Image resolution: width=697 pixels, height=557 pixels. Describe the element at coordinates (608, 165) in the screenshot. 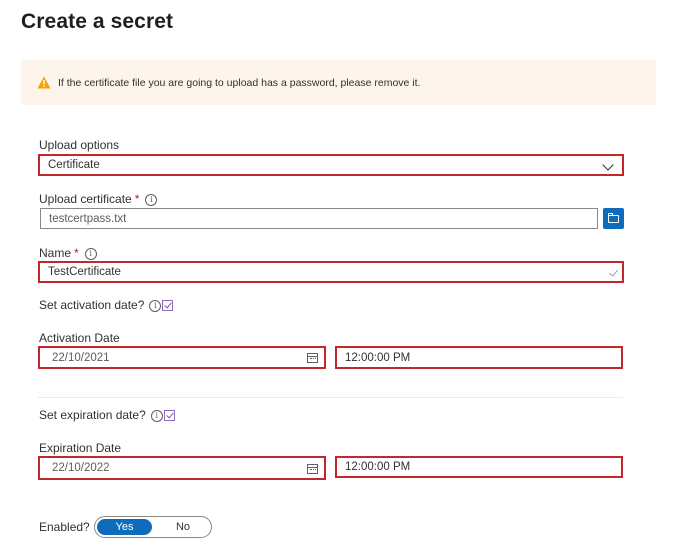

I see `chevron-down-icon` at that location.